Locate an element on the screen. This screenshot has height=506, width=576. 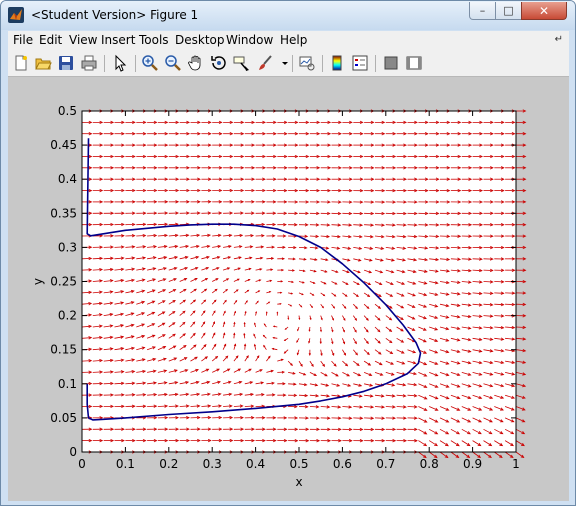
x-tick-label: 1 is located at coordinates (516, 464).